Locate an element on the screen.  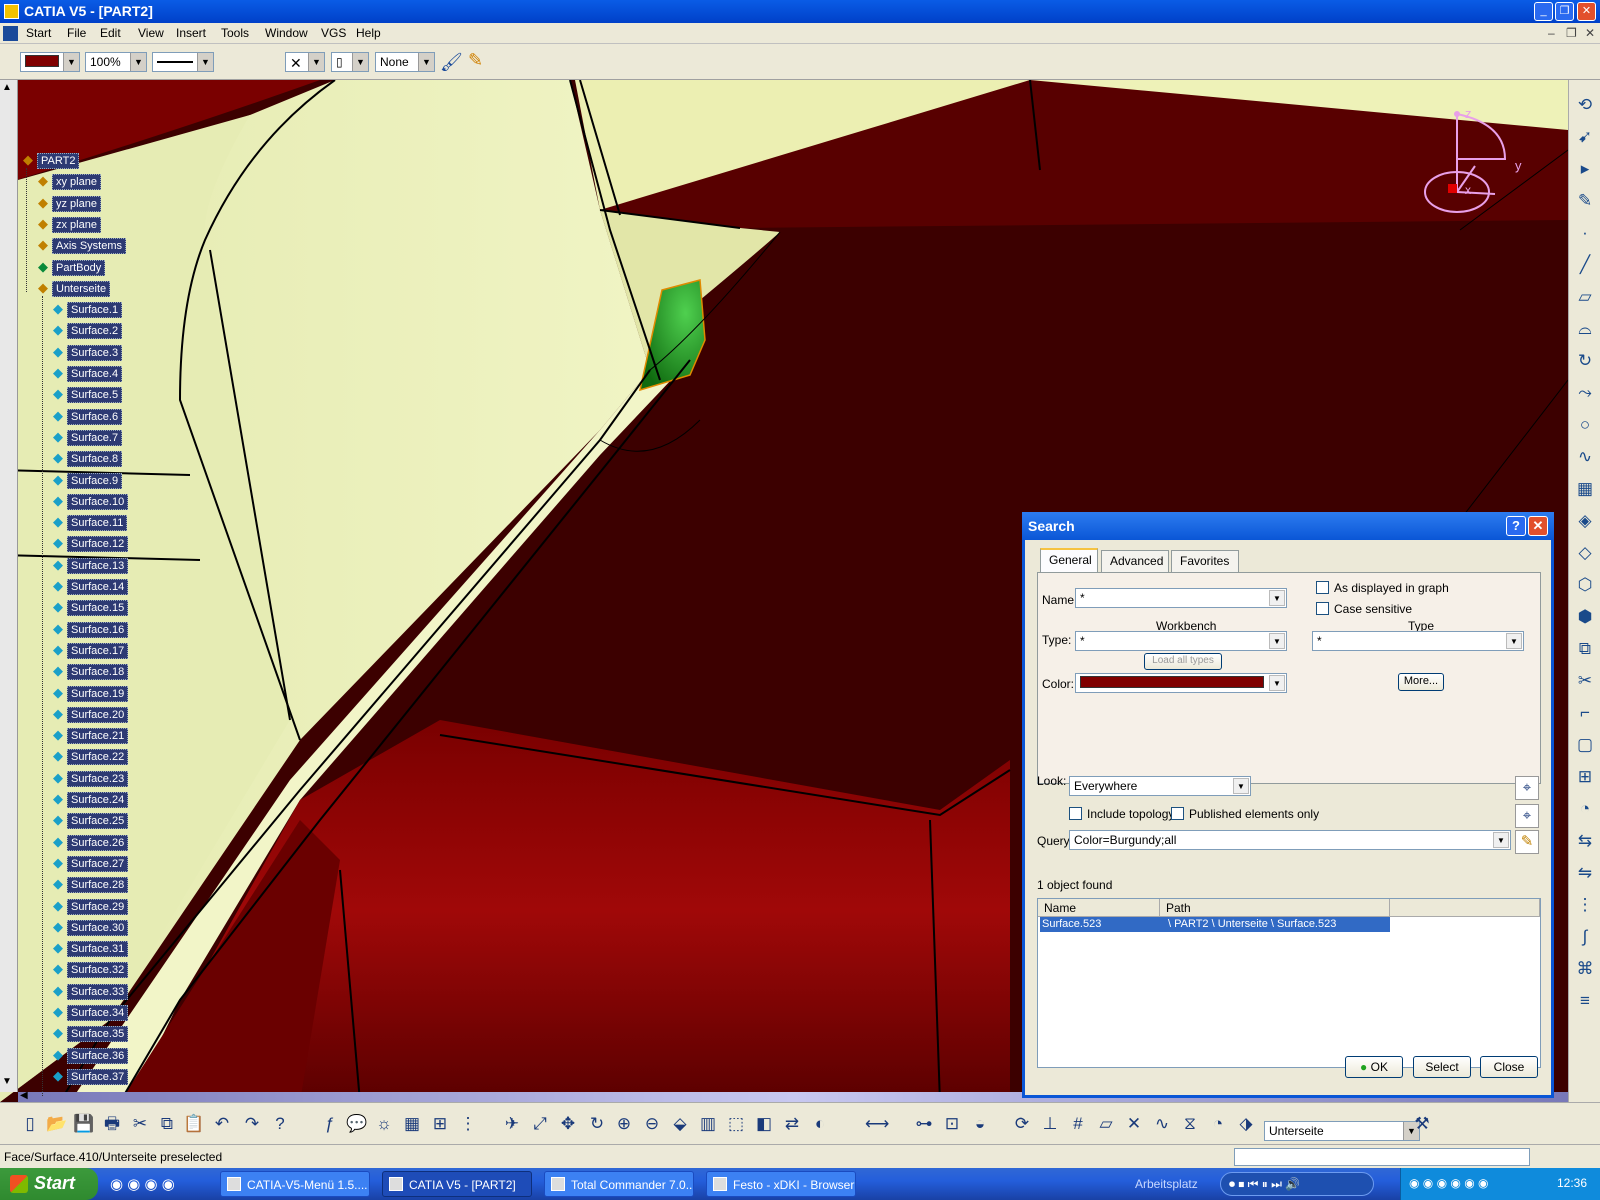
close-button: ✕ is located at coordinates (1586, 11).